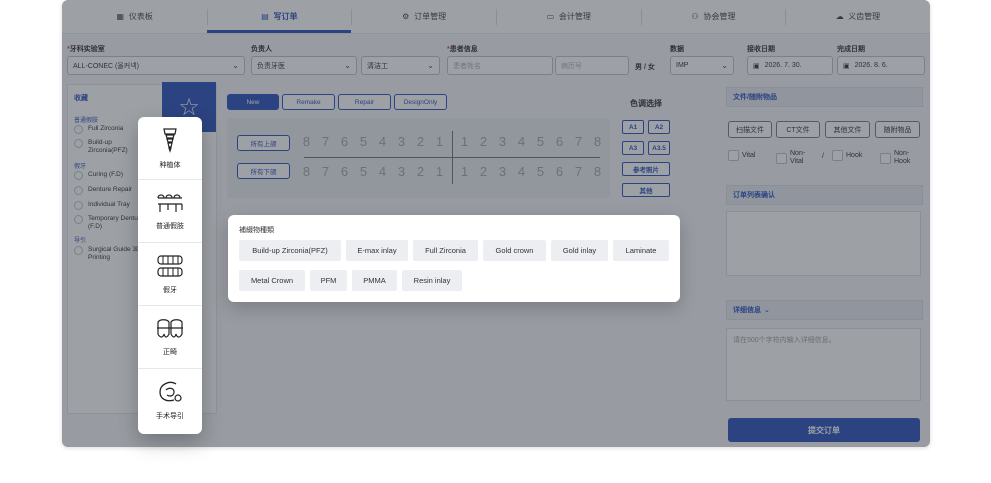 This screenshot has width=991, height=483. I want to click on shade-a35: A3.5, so click(659, 148).